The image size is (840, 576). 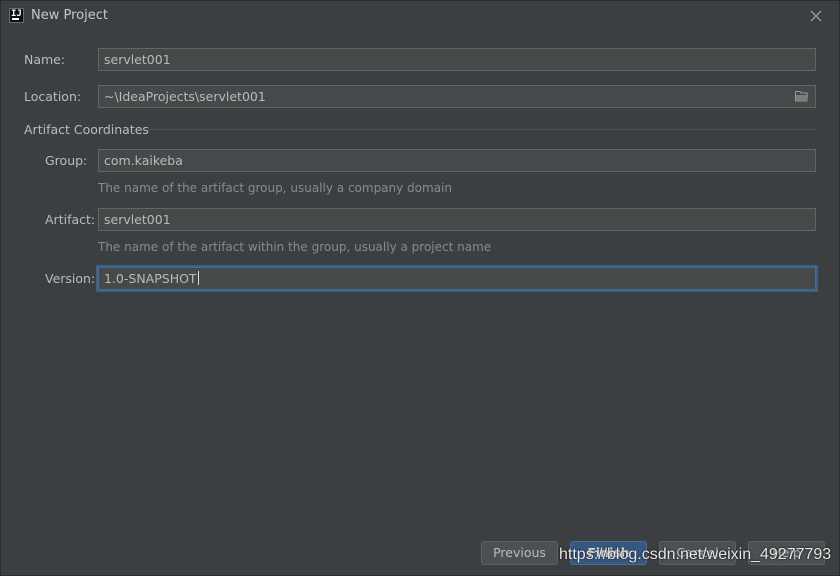 What do you see at coordinates (519, 553) in the screenshot?
I see `previous-button: Previous` at bounding box center [519, 553].